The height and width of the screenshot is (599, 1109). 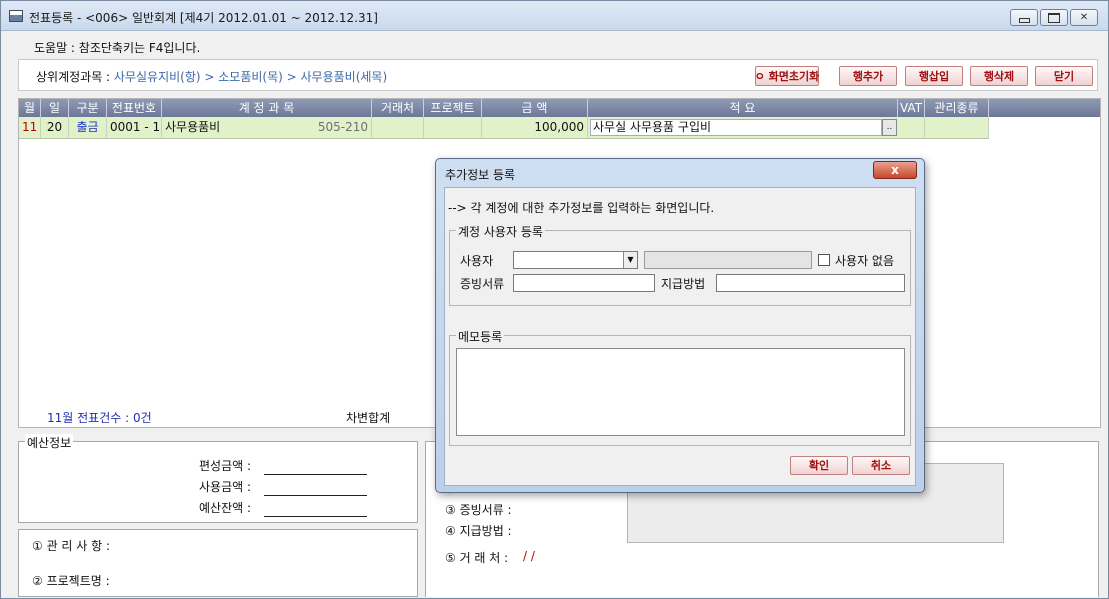 I want to click on cell-month: 11, so click(x=30, y=127).